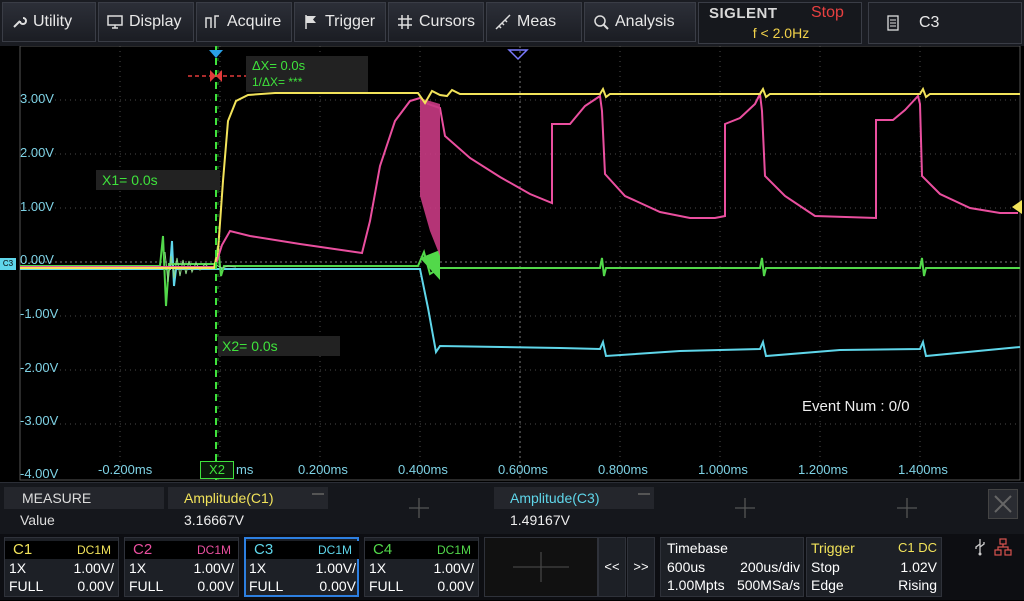 Image resolution: width=1024 pixels, height=601 pixels. I want to click on timebase-delay: 600us, so click(686, 567).